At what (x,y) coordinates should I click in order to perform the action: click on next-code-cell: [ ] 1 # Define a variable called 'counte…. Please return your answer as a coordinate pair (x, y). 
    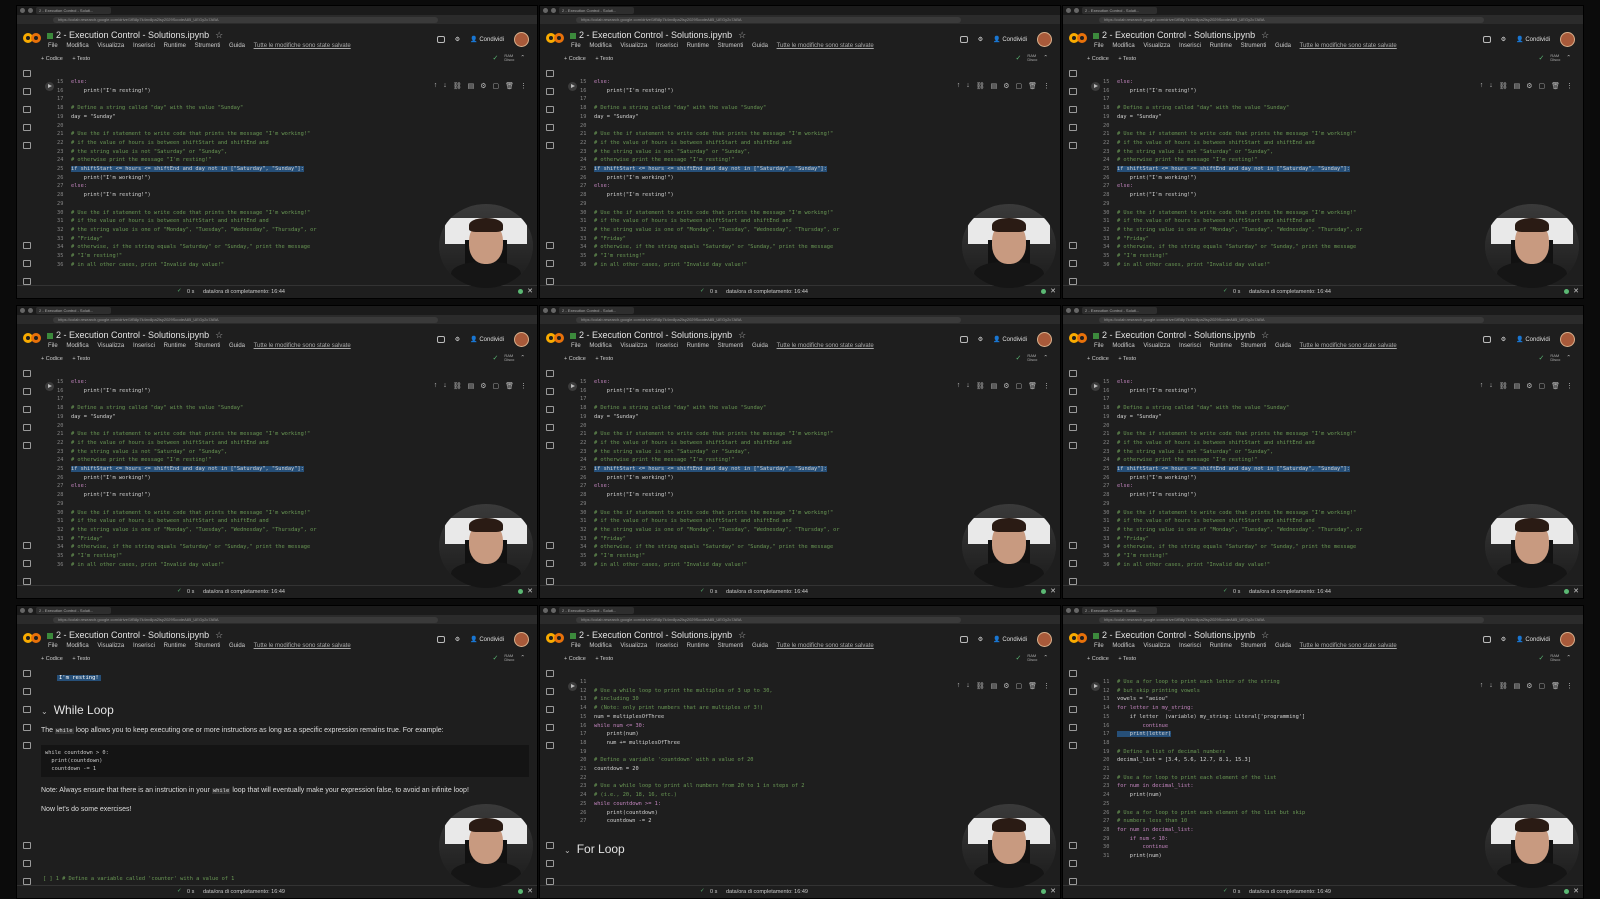
    Looking at the image, I should click on (138, 879).